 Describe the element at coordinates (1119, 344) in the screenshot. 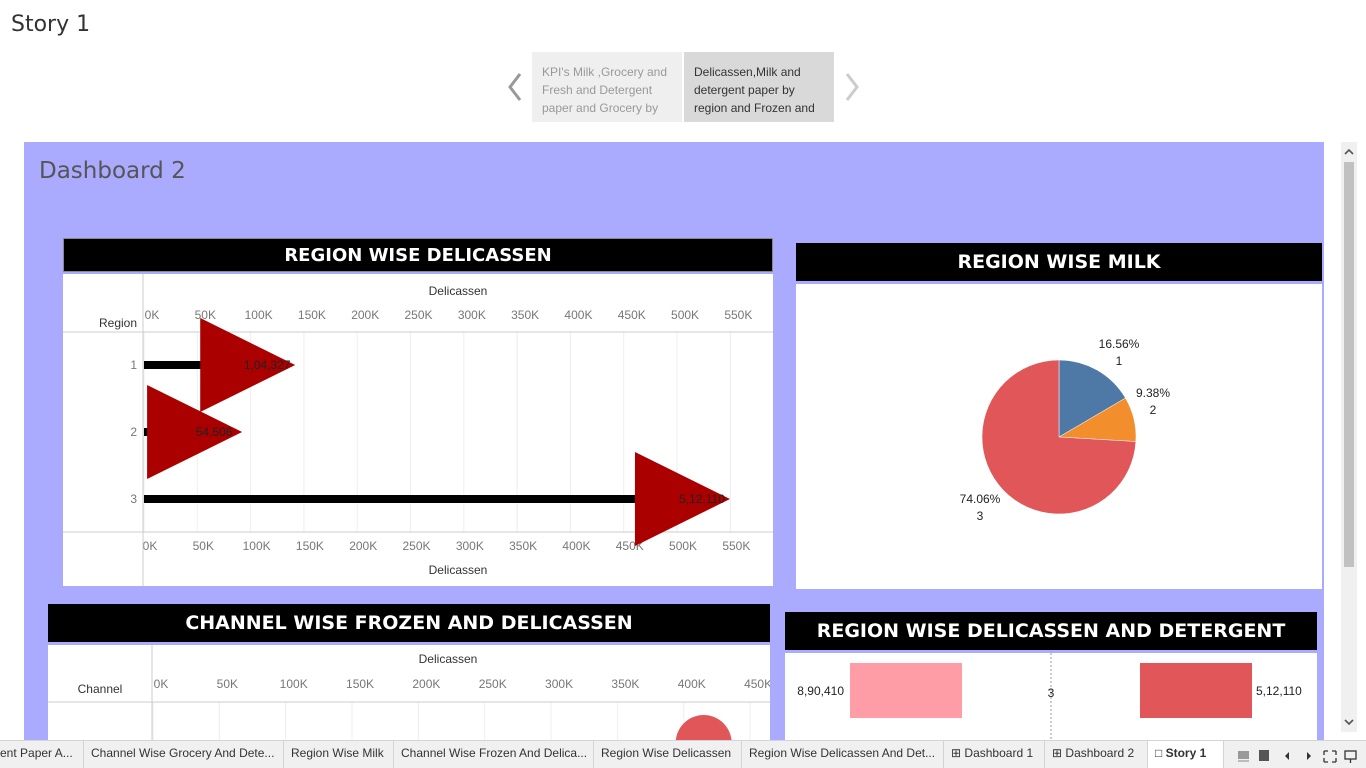

I see `pie-label-percent-1: 16.56%` at that location.